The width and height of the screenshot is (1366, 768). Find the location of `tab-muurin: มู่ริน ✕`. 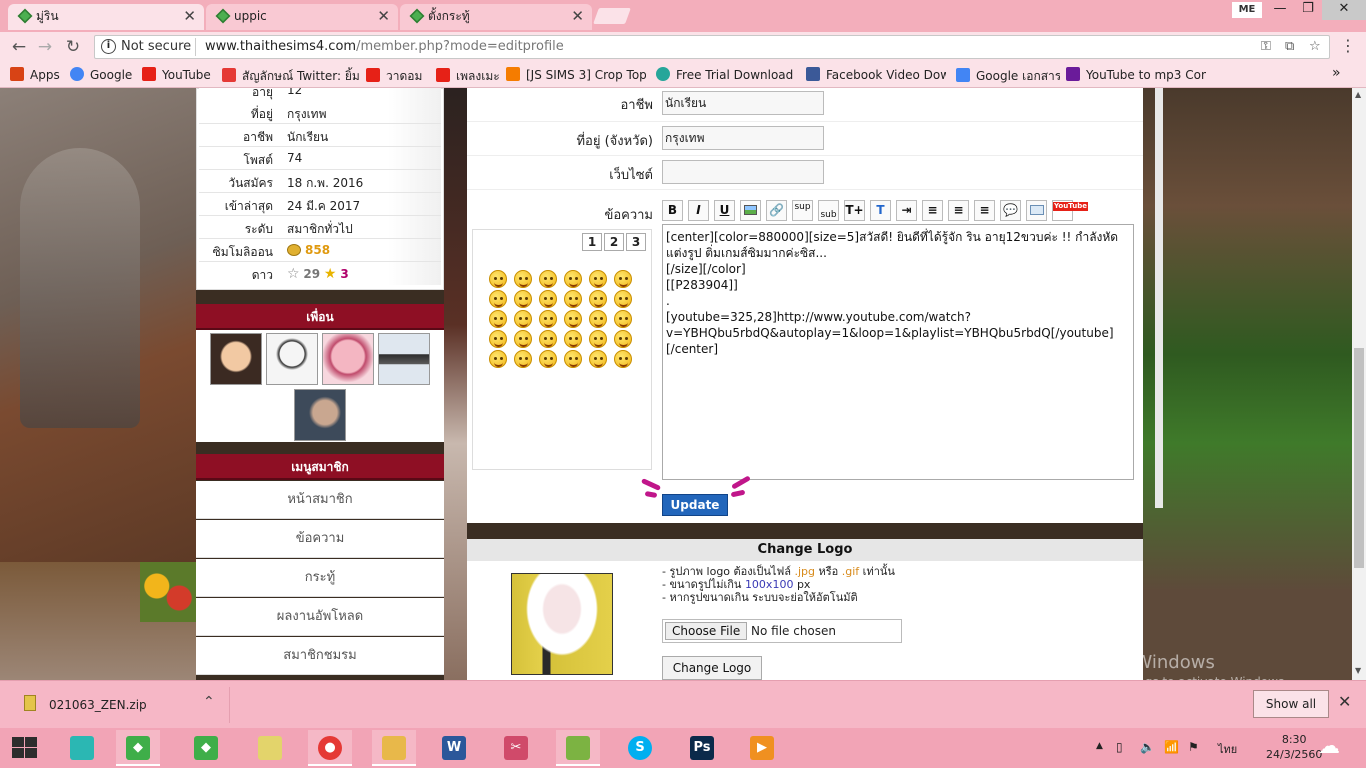

tab-muurin: มู่ริน ✕ is located at coordinates (106, 17).